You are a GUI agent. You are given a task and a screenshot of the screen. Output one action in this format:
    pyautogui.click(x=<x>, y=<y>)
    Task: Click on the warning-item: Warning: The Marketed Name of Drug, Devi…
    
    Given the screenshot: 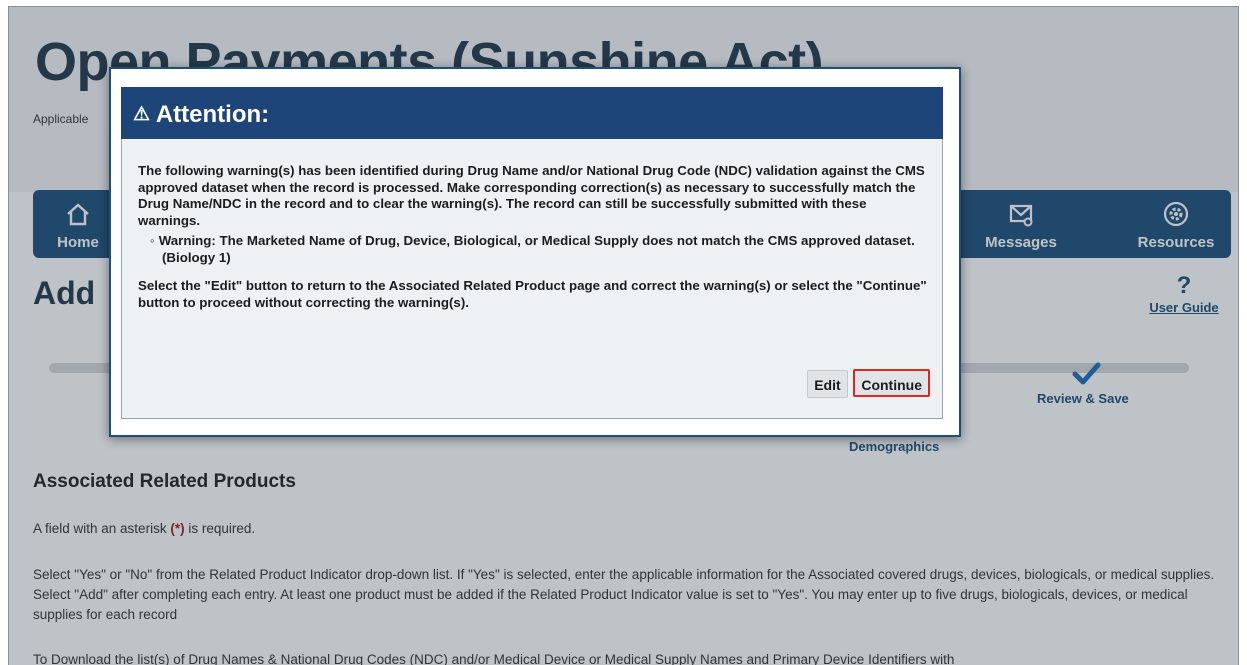 What is the action you would take?
    pyautogui.click(x=543, y=249)
    